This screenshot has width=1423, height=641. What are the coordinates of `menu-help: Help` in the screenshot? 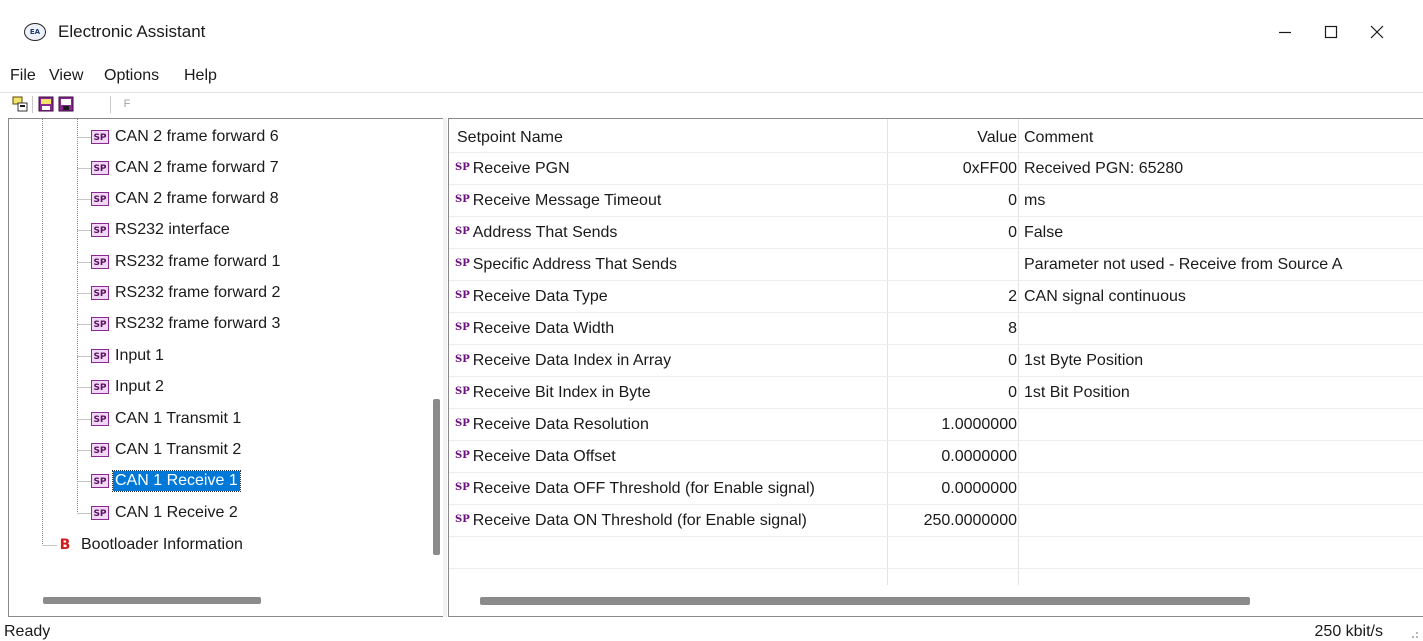 It's located at (200, 76).